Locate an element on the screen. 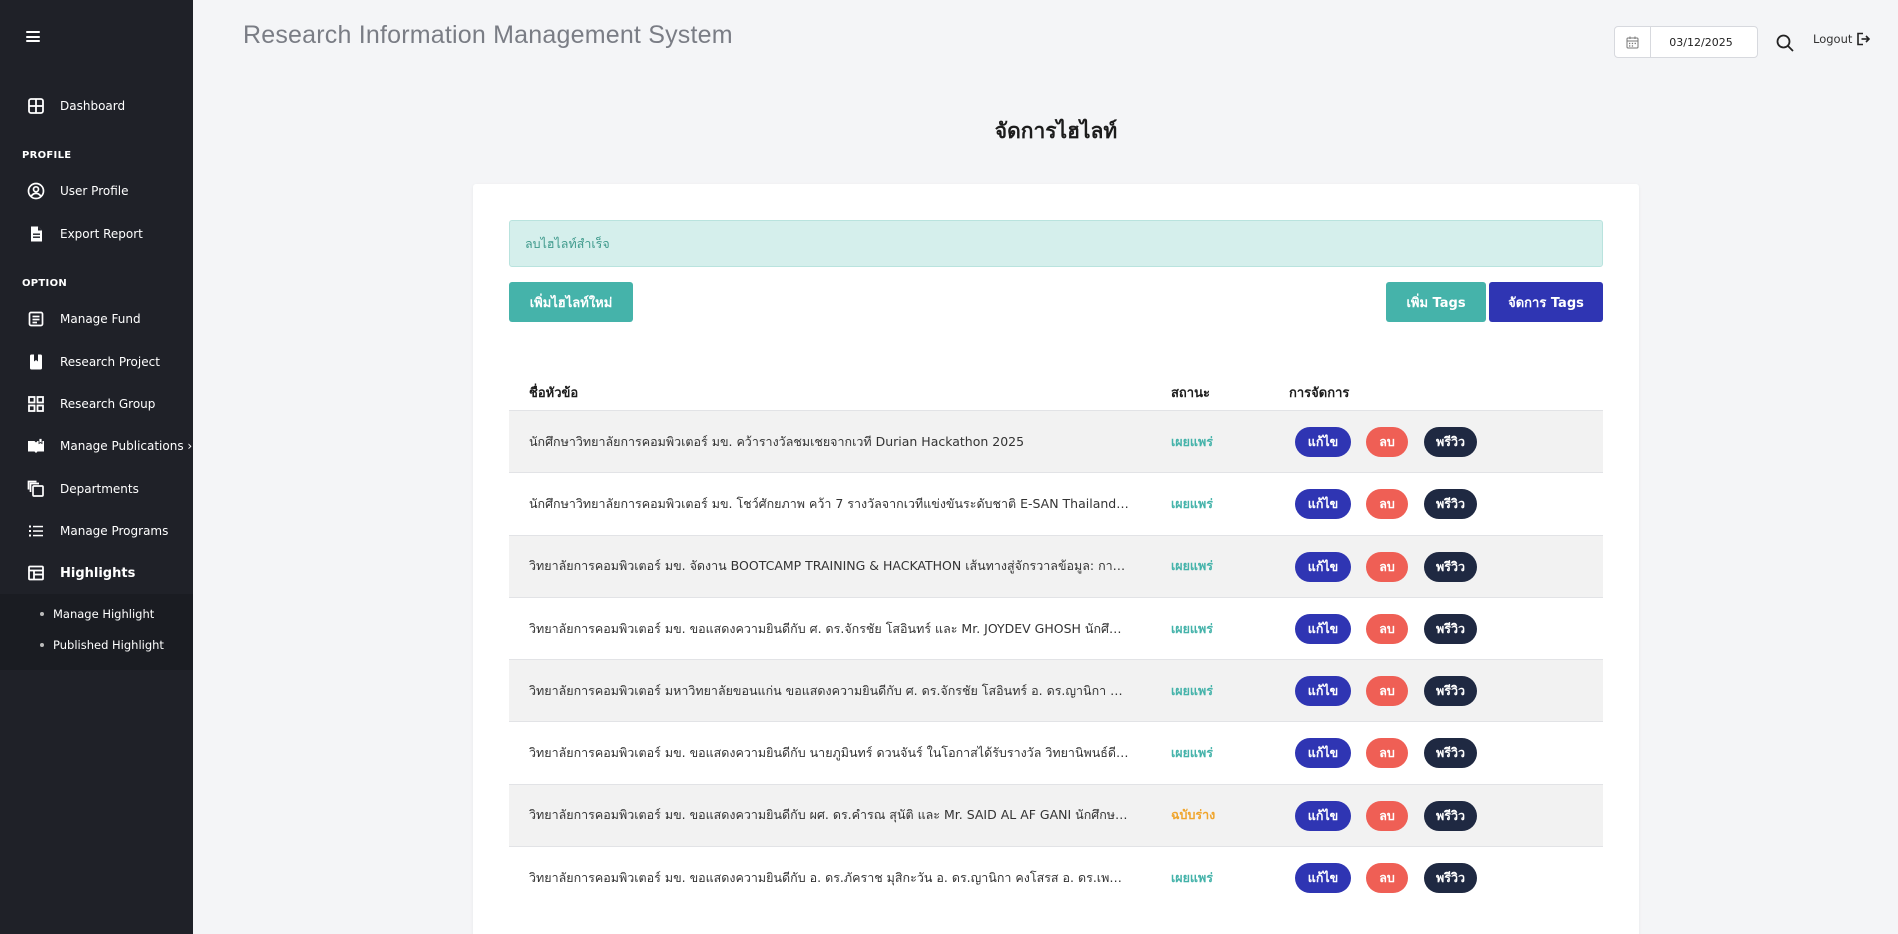 The image size is (1898, 934). user-circle-icon is located at coordinates (36, 191).